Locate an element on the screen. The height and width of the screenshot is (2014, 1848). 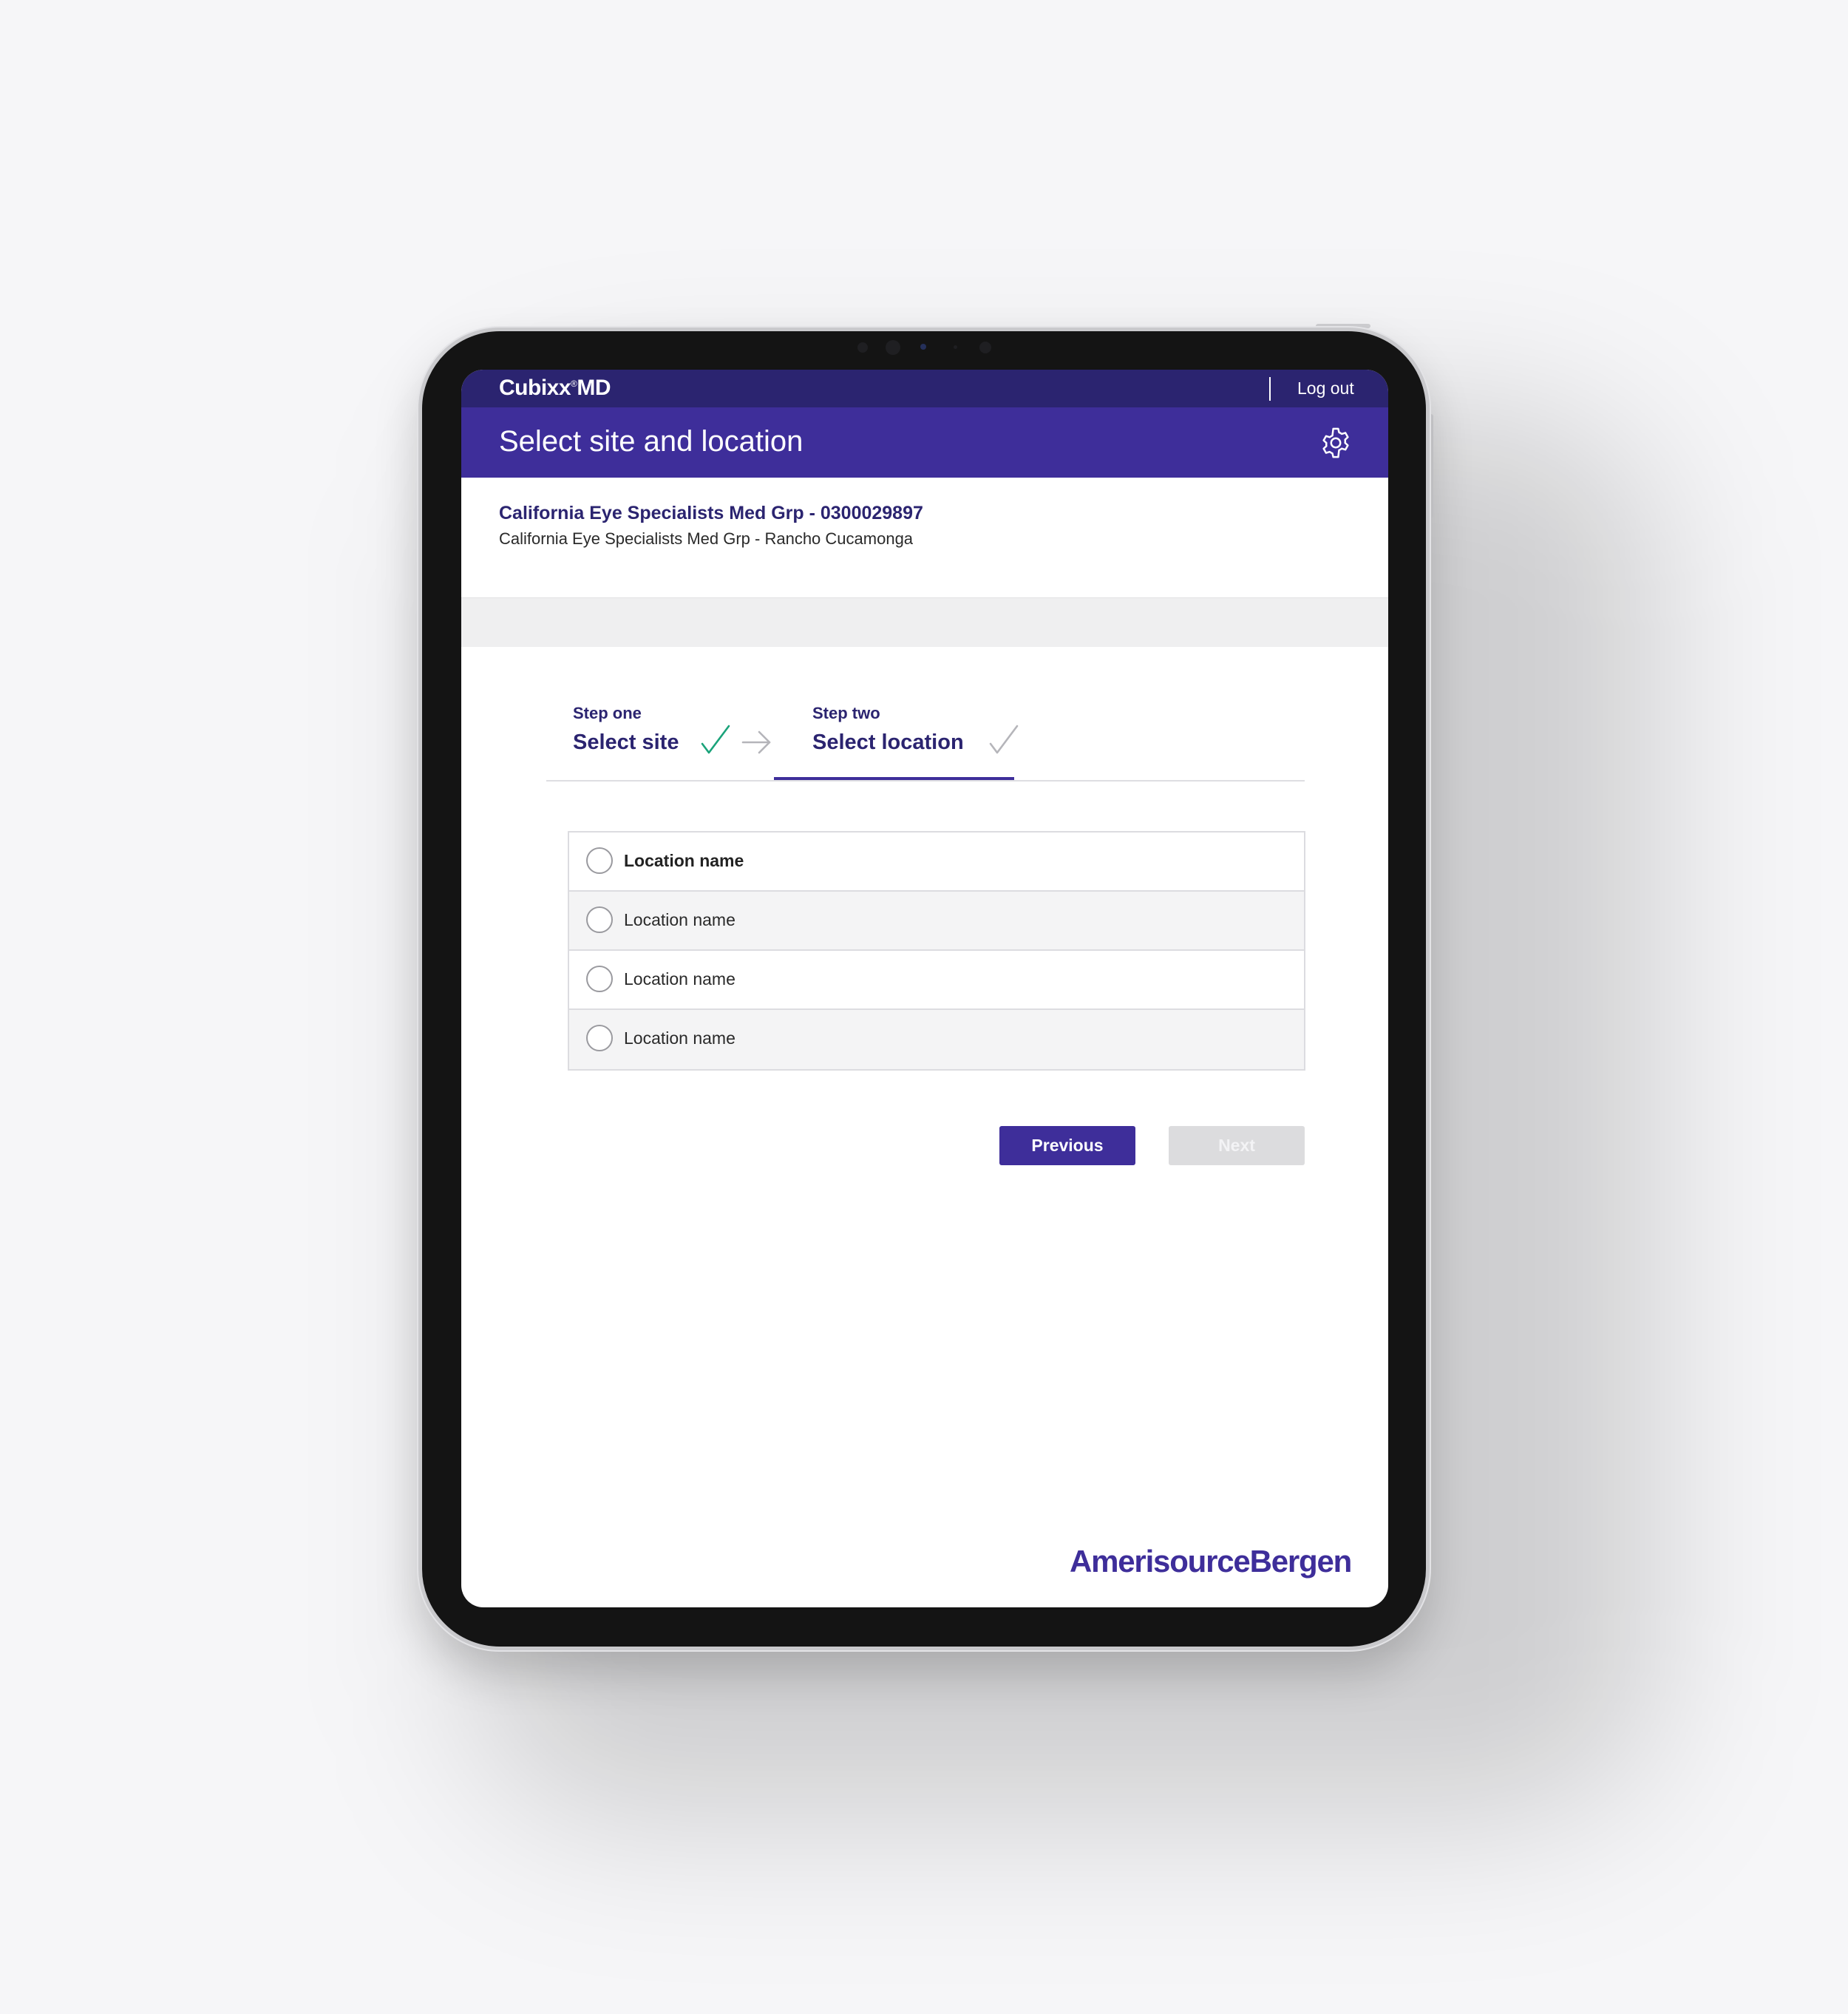
step-select-location: Step two Select location is located at coordinates (888, 729).